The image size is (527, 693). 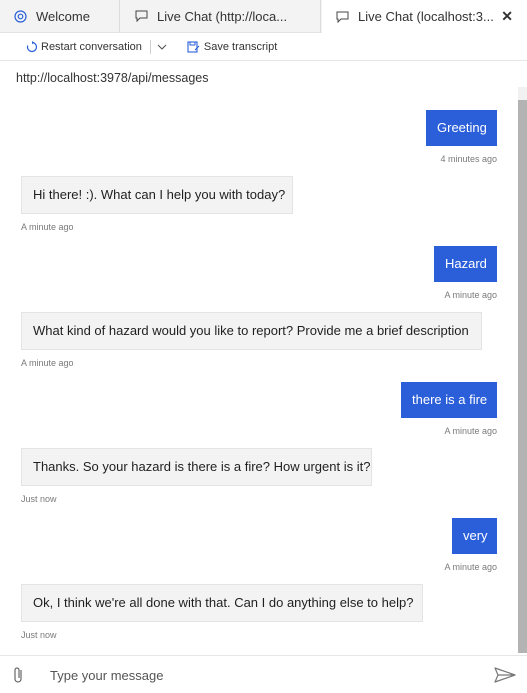 What do you see at coordinates (465, 264) in the screenshot?
I see `user-message-bubble: Hazard` at bounding box center [465, 264].